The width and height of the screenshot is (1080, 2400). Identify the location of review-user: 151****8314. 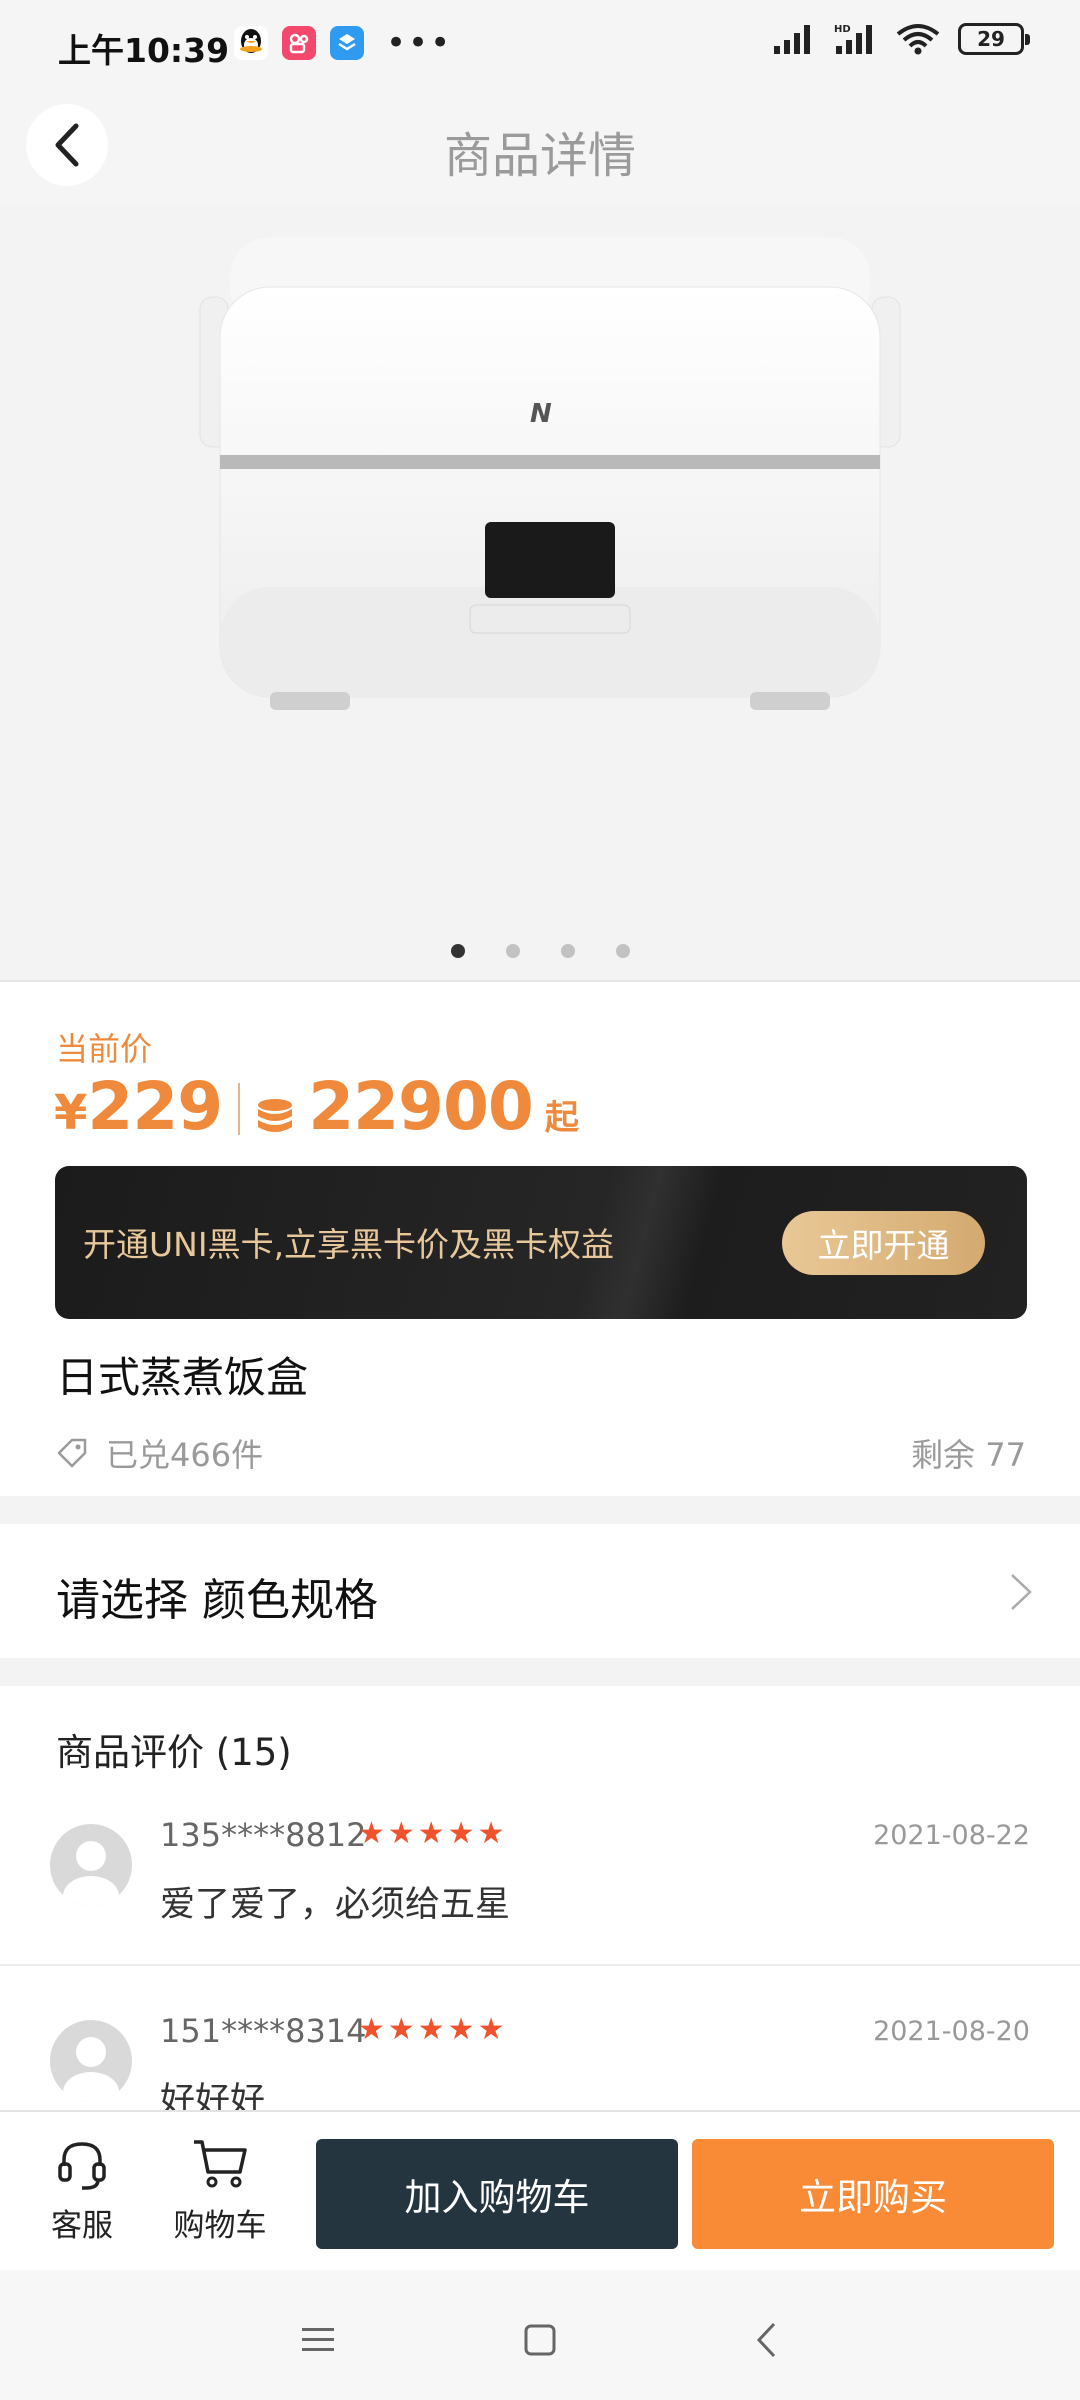
(263, 2031).